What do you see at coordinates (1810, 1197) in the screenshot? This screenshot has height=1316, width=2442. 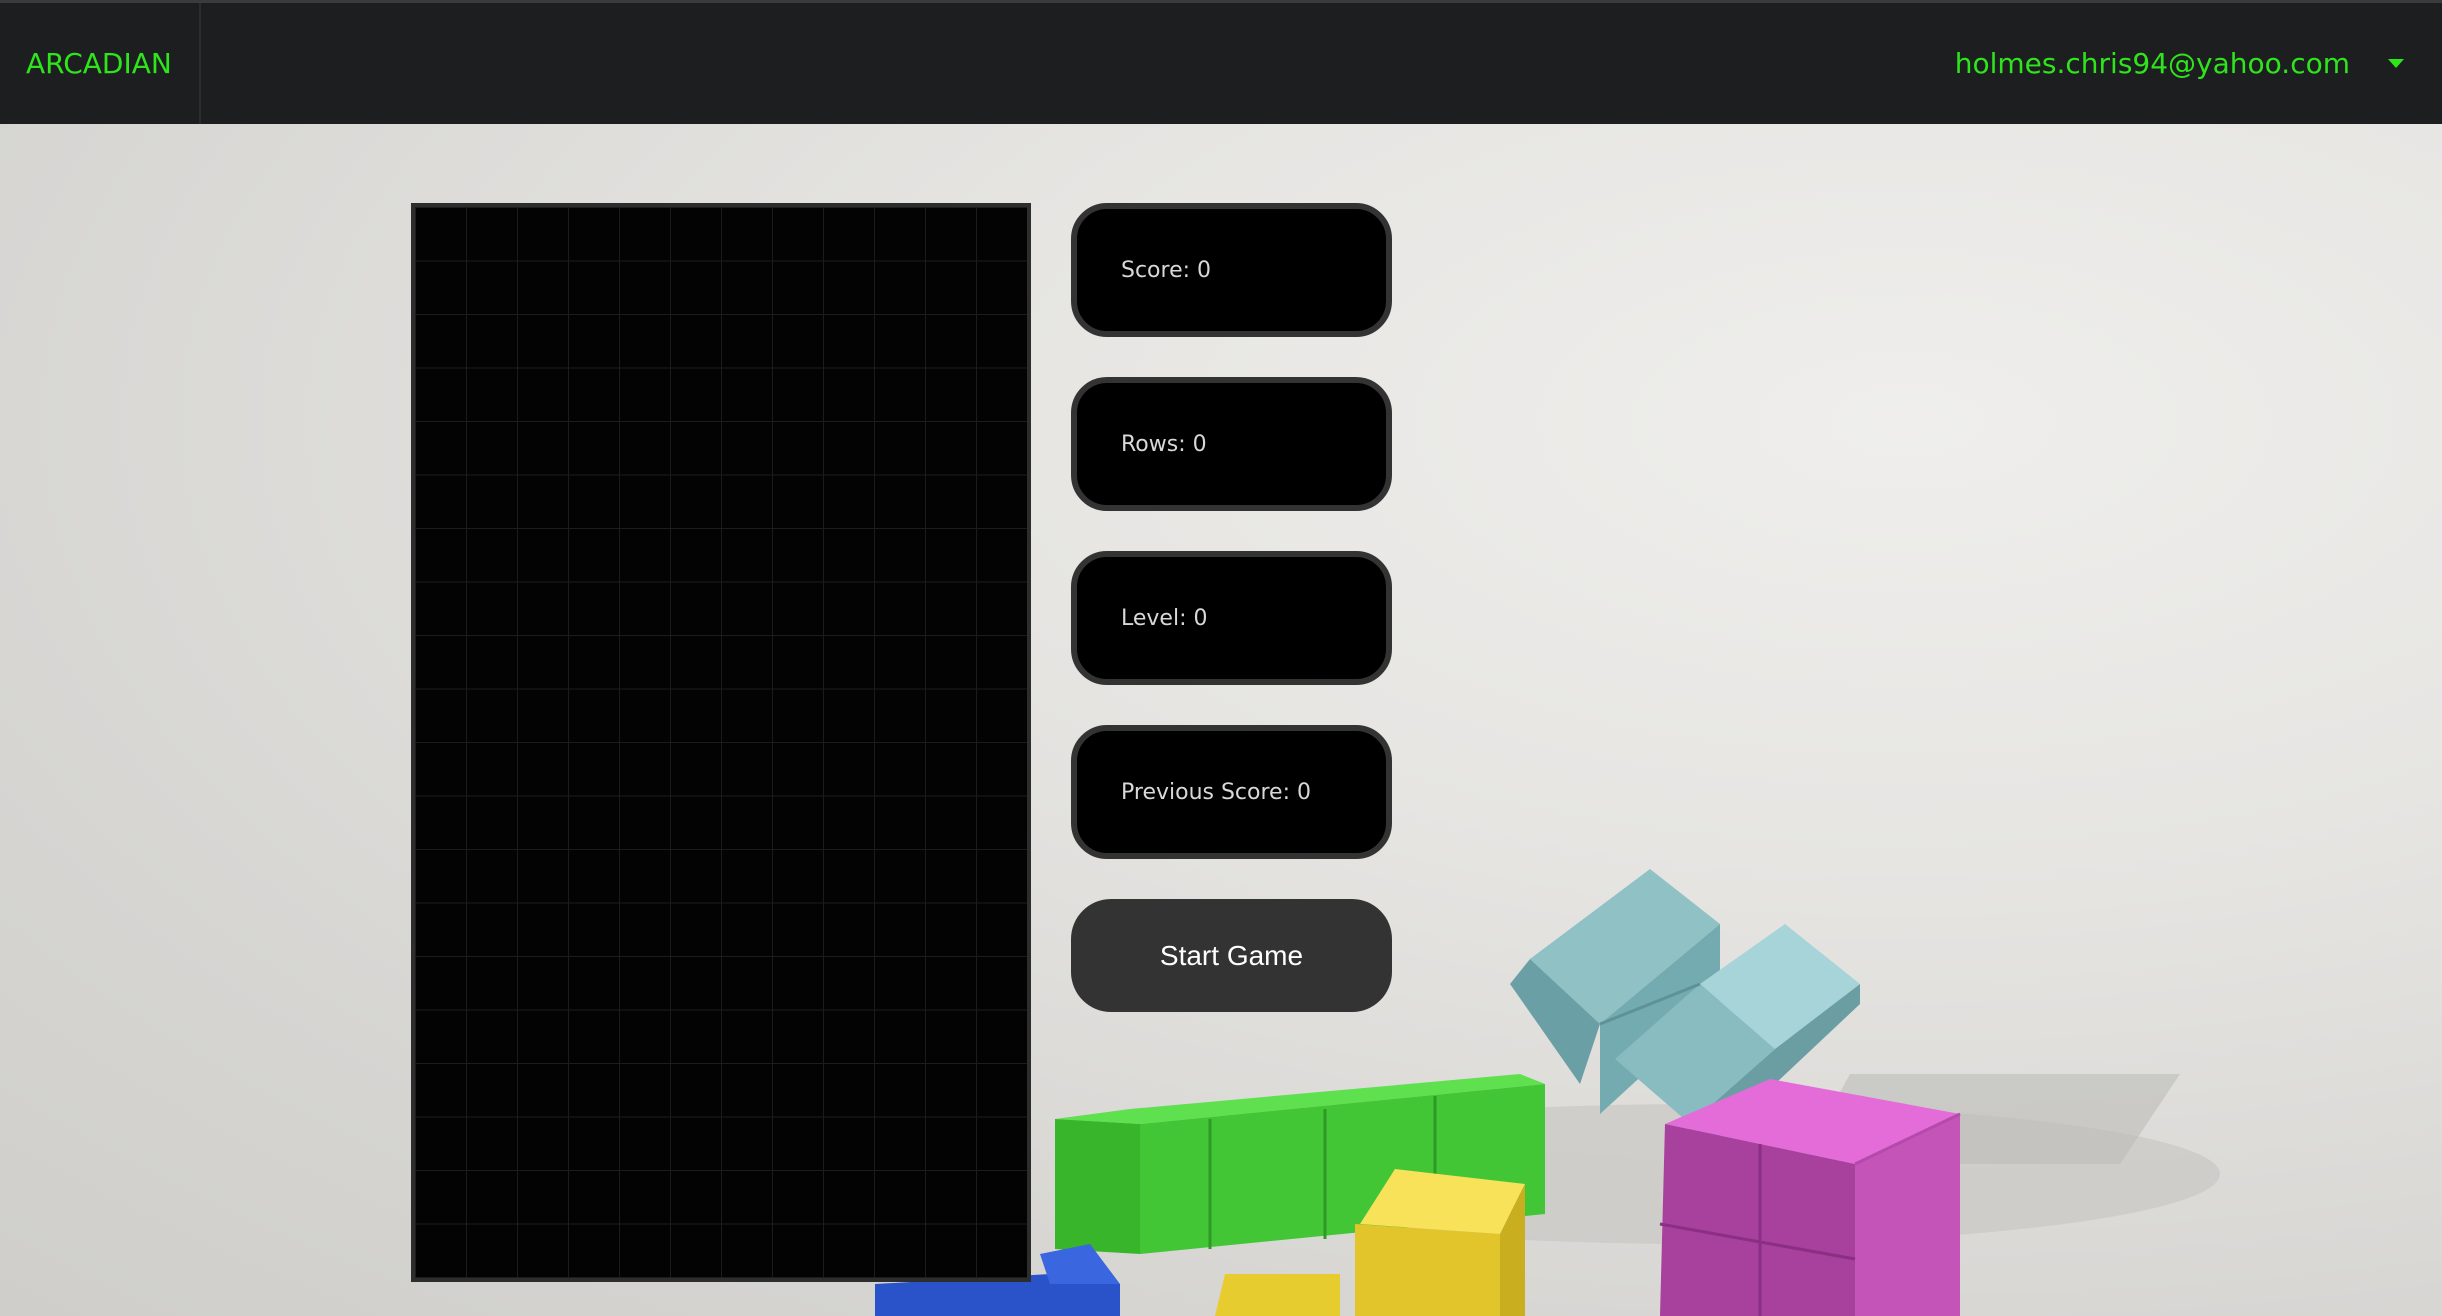 I see `magenta-block-piece` at bounding box center [1810, 1197].